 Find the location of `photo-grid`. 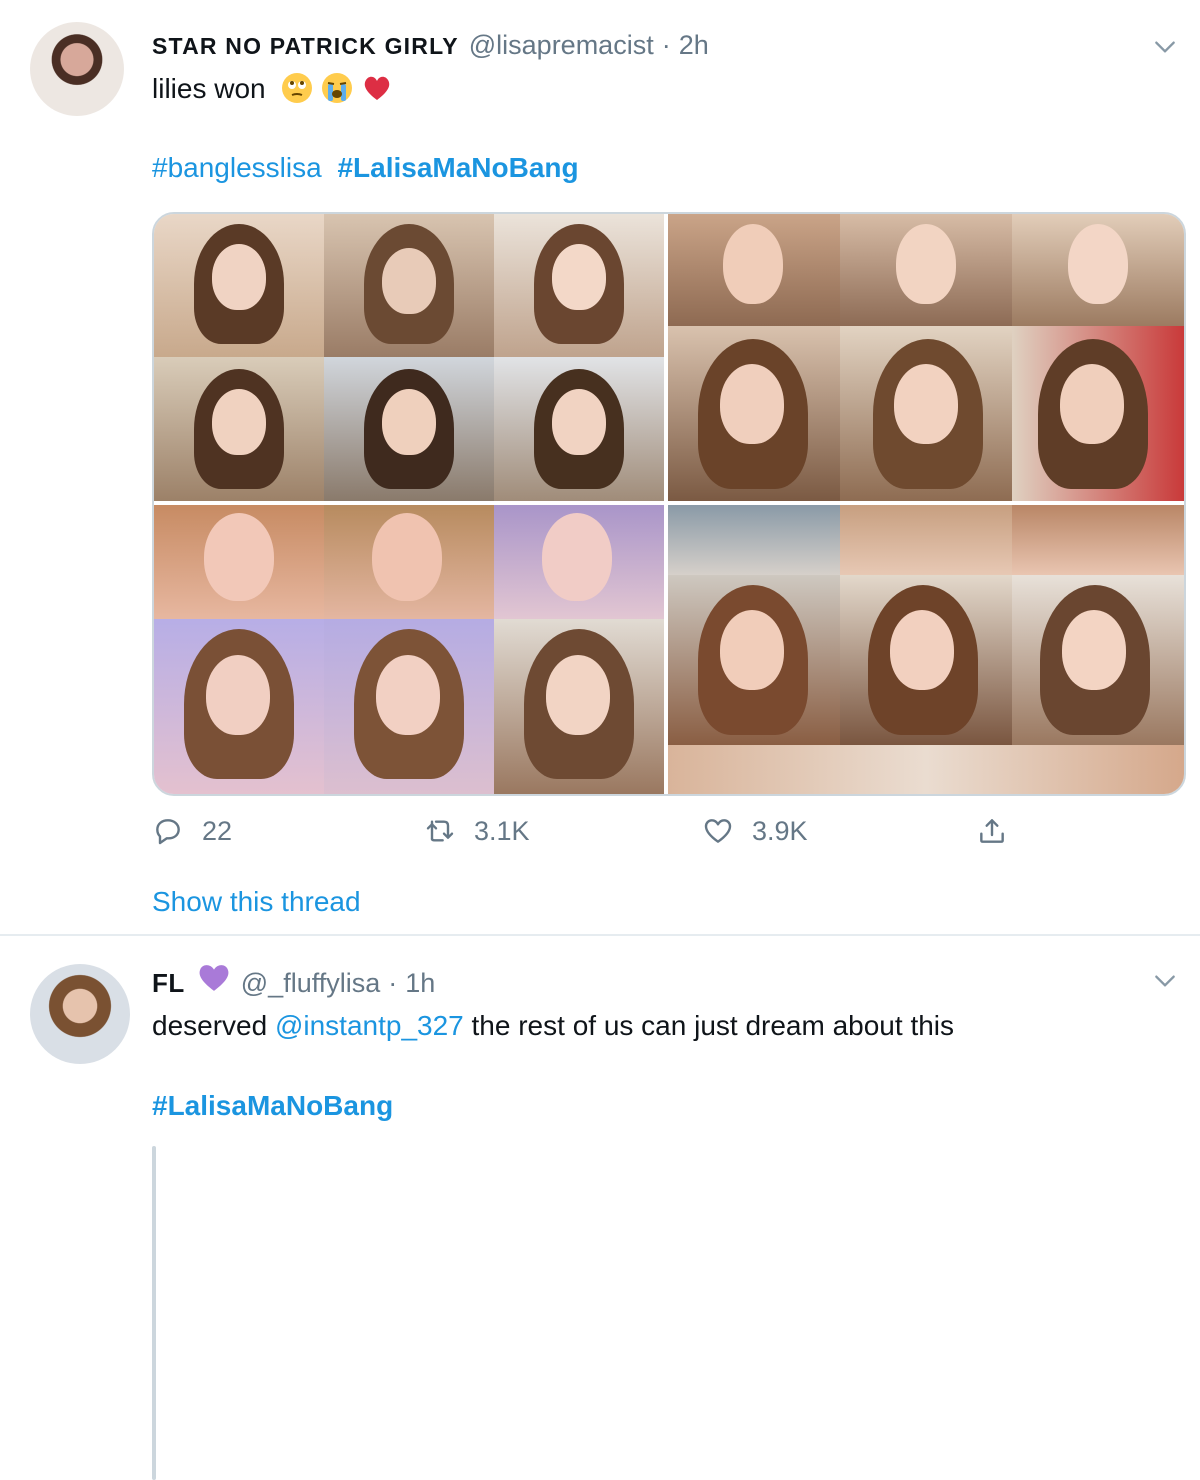

photo-grid is located at coordinates (154, 1313).